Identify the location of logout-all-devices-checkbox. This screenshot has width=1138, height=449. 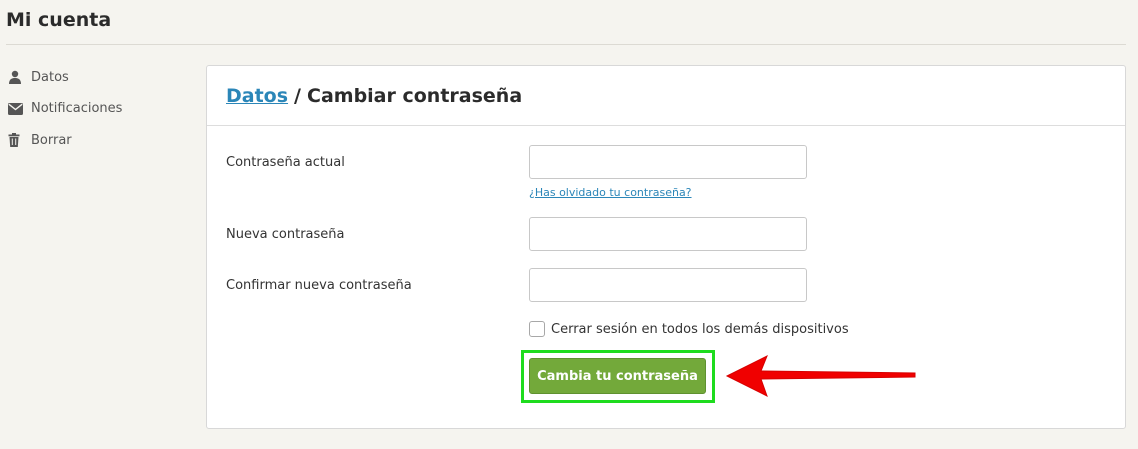
(537, 329).